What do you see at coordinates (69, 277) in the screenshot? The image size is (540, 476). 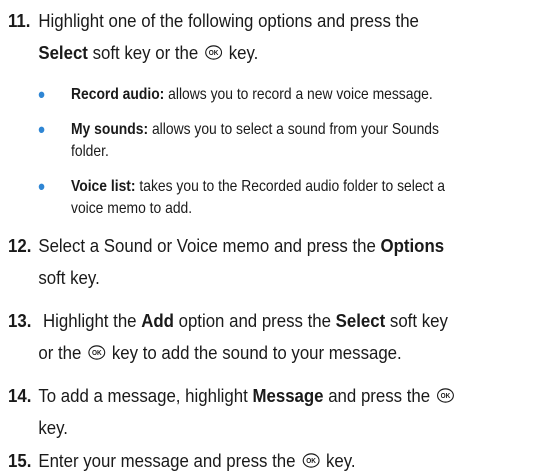 I see `step-text: soft key.` at bounding box center [69, 277].